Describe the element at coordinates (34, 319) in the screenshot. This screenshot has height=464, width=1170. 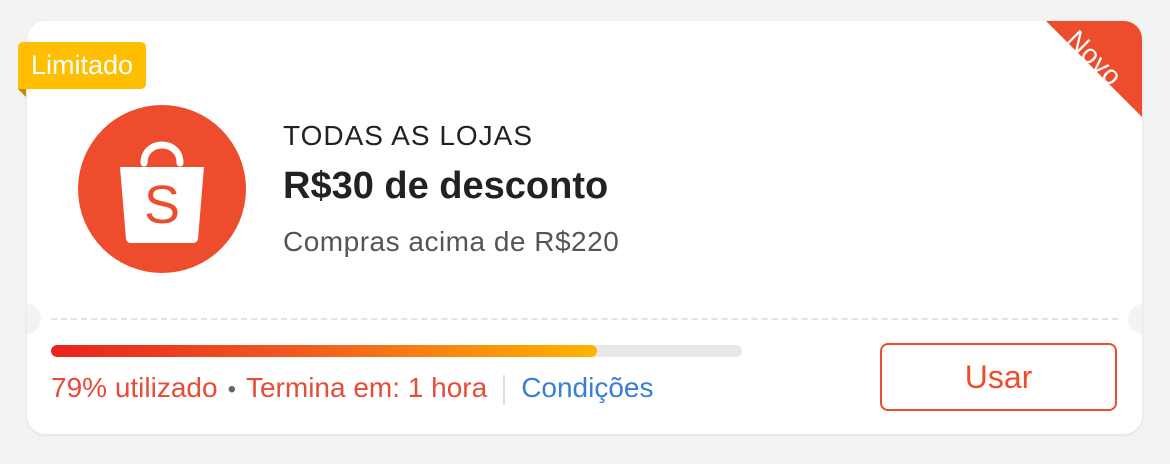
I see `ticket-notch-left` at that location.